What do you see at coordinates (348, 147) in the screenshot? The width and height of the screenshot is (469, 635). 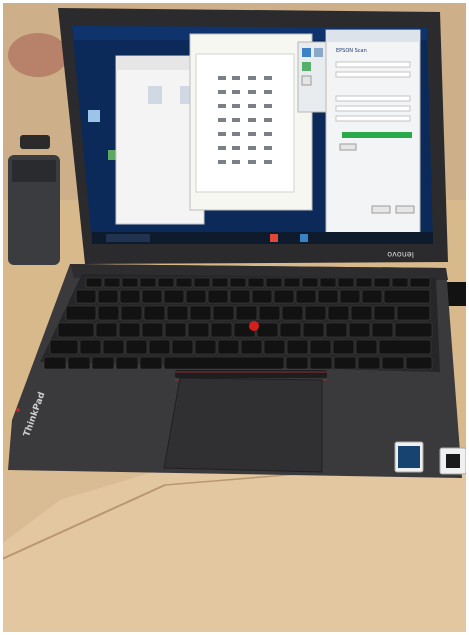 I see `scan-dialog-button` at bounding box center [348, 147].